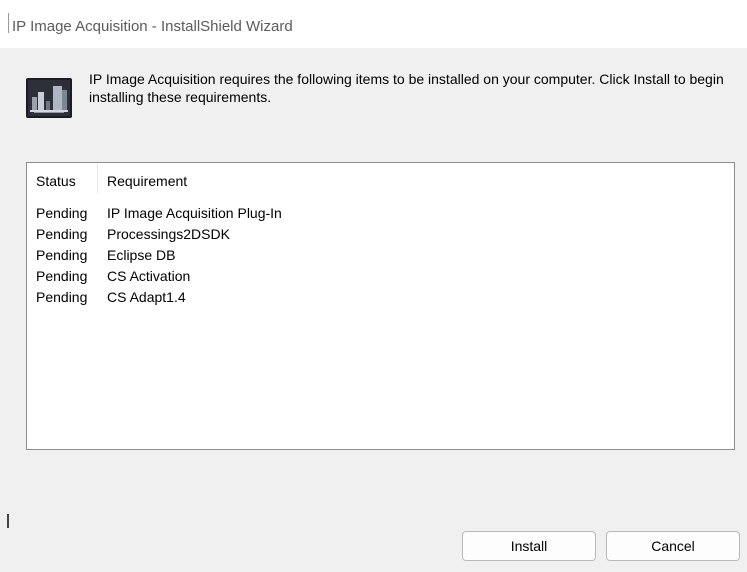 The width and height of the screenshot is (747, 572). What do you see at coordinates (380, 276) in the screenshot?
I see `table-row: Pending CS Activation` at bounding box center [380, 276].